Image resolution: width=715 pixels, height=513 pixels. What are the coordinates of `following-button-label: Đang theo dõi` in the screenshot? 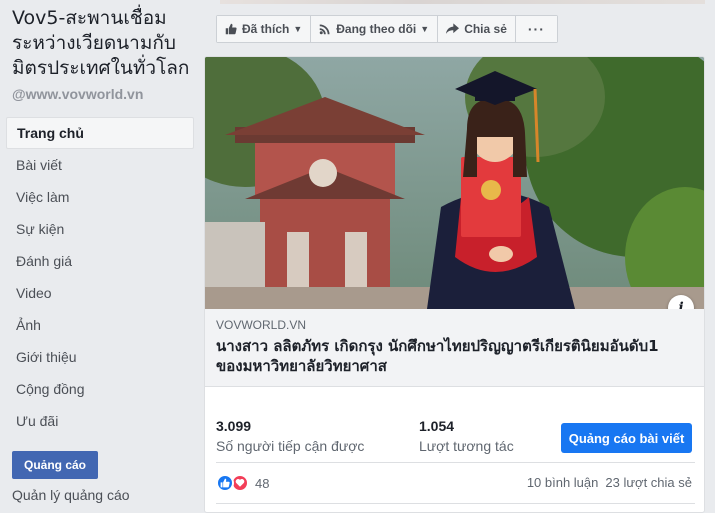 It's located at (376, 29).